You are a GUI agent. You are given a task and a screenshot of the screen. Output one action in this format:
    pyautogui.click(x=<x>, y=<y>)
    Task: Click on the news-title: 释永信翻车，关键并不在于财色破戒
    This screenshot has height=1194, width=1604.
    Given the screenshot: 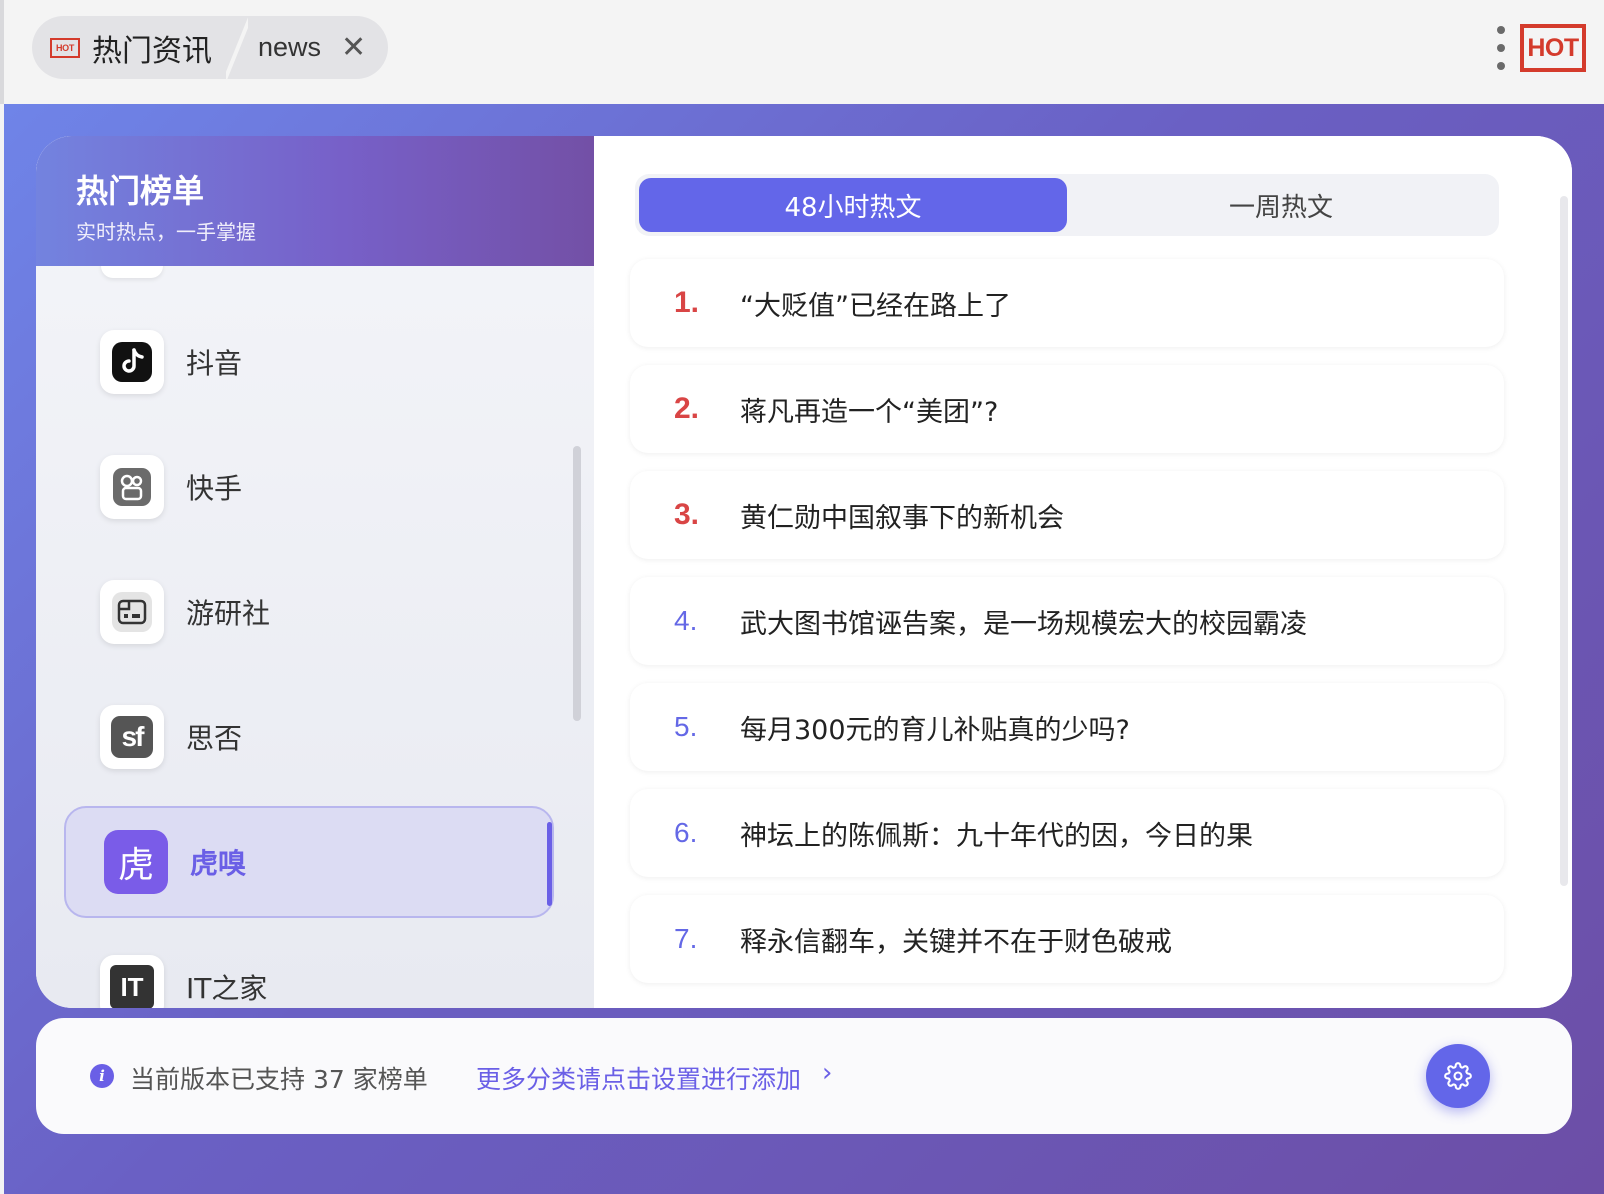 What is the action you would take?
    pyautogui.click(x=956, y=942)
    